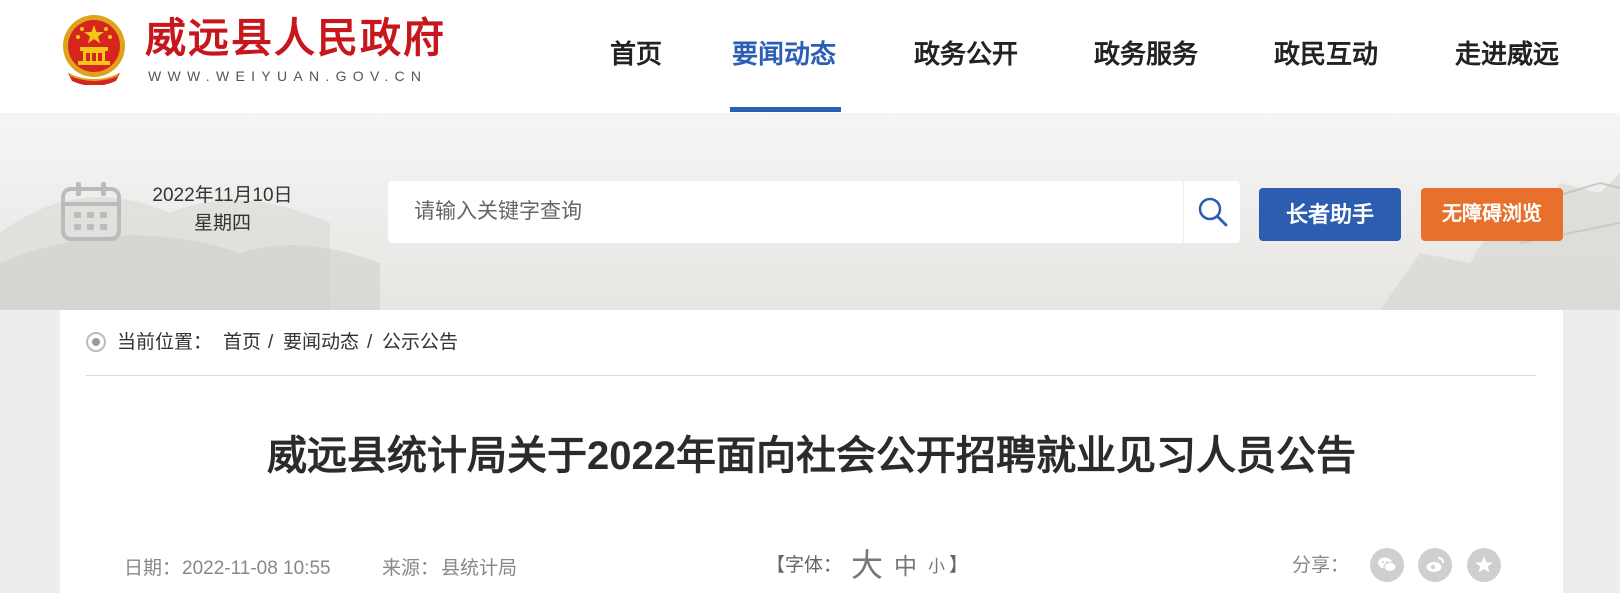 Image resolution: width=1620 pixels, height=593 pixels. Describe the element at coordinates (811, 456) in the screenshot. I see `article-title: 威远县统计局关于2022年面向社会公开招聘就业见习人员公告` at that location.